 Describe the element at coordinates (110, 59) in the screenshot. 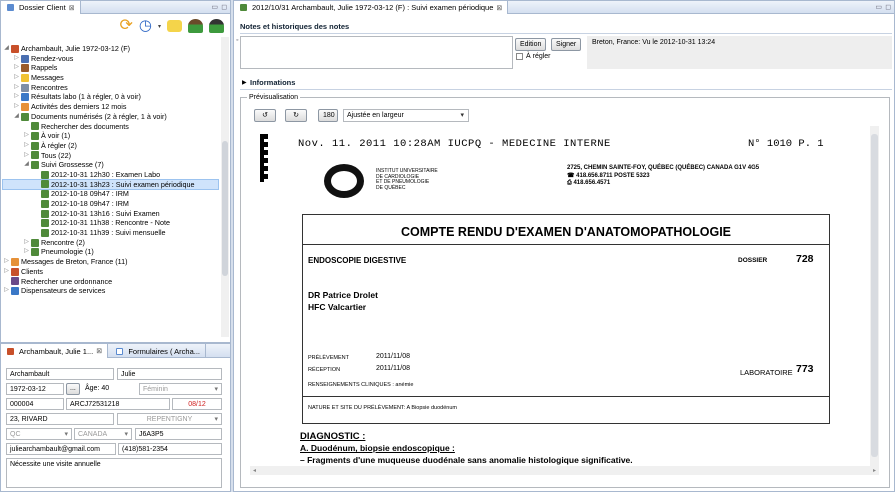

I see `tree-item: ▷ Rendez-vous` at that location.